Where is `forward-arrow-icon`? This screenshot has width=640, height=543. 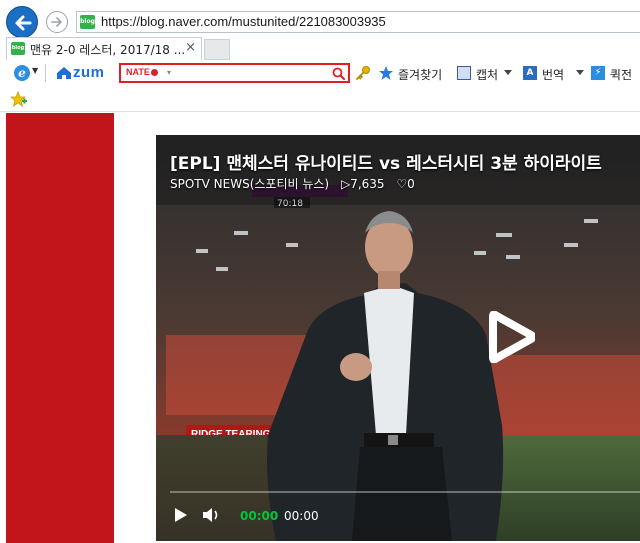
forward-arrow-icon is located at coordinates (57, 22).